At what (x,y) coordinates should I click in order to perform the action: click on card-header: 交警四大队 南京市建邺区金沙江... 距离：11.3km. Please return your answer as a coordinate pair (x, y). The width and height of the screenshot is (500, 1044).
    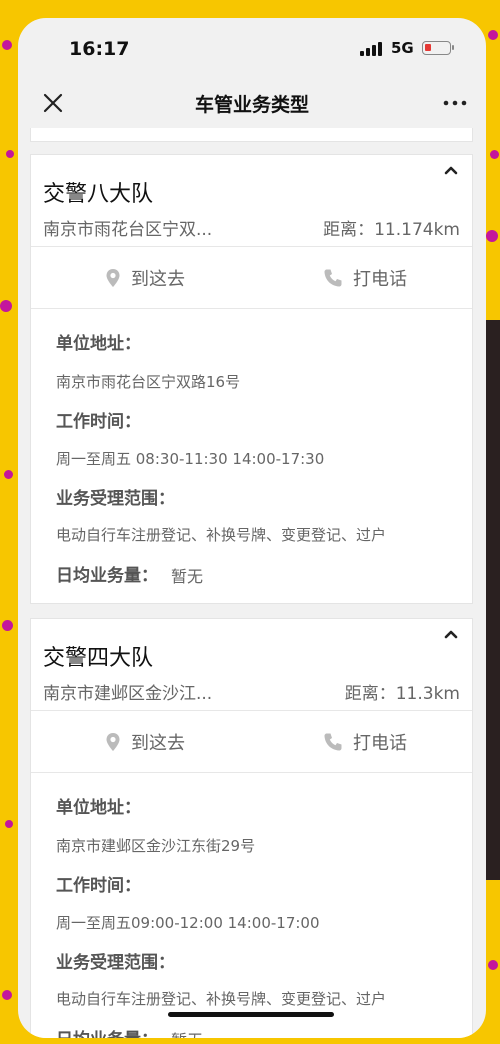
    Looking at the image, I should click on (251, 665).